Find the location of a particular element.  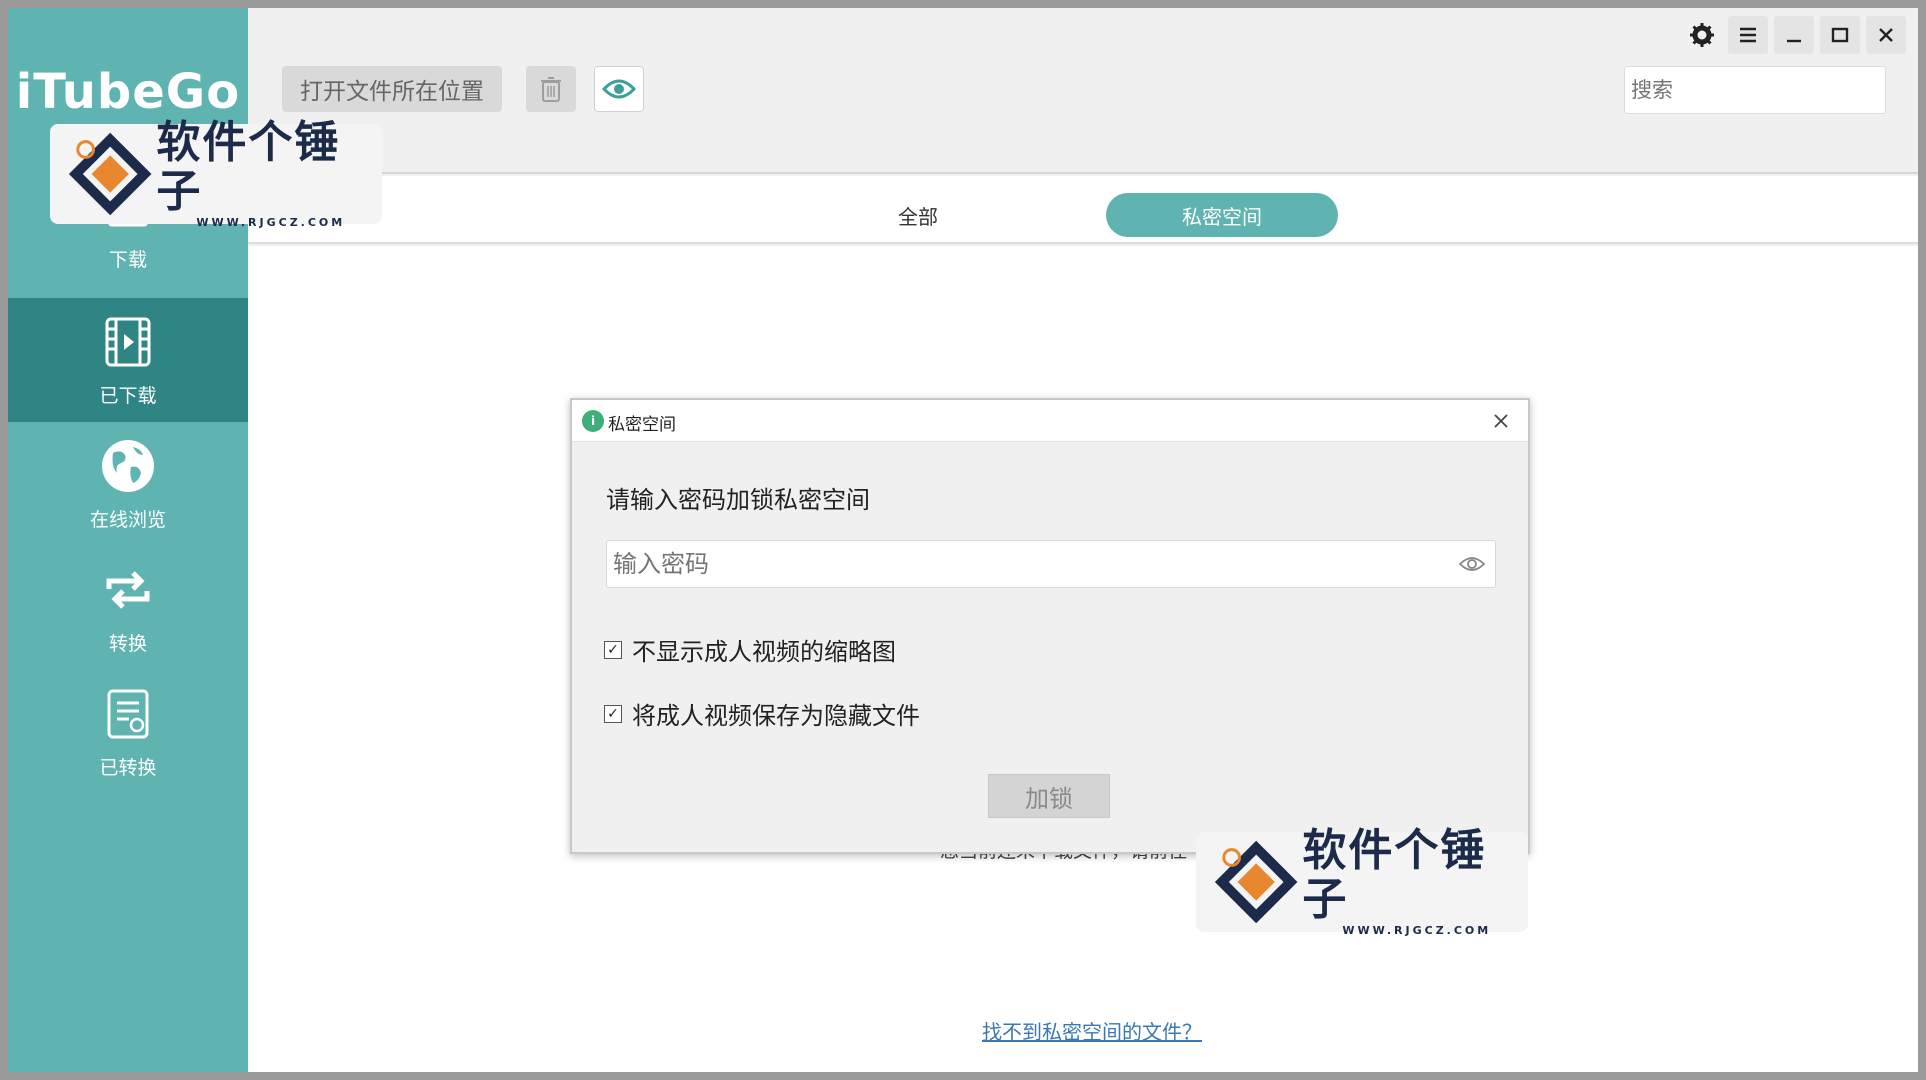

tab-bar: 全部 私密空间 is located at coordinates (1083, 210).